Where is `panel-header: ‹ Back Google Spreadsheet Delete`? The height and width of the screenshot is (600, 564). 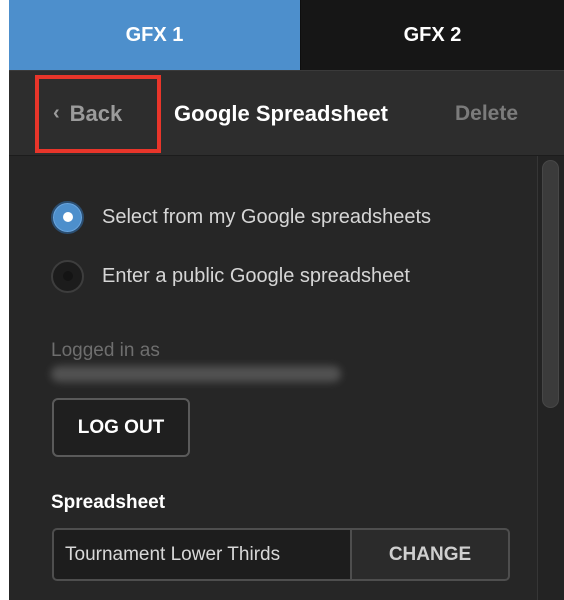 panel-header: ‹ Back Google Spreadsheet Delete is located at coordinates (286, 113).